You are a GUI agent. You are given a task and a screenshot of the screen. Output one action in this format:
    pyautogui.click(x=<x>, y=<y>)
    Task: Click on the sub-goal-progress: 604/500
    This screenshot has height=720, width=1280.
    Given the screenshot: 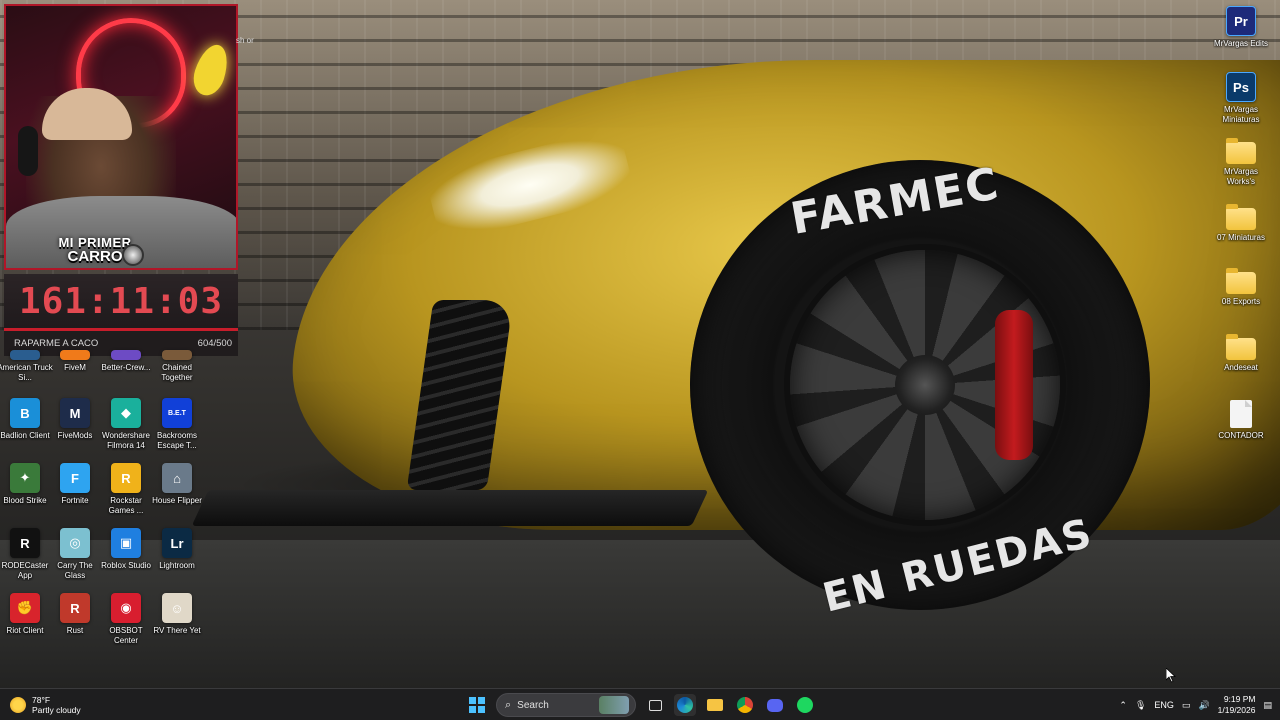 What is the action you would take?
    pyautogui.click(x=214, y=343)
    